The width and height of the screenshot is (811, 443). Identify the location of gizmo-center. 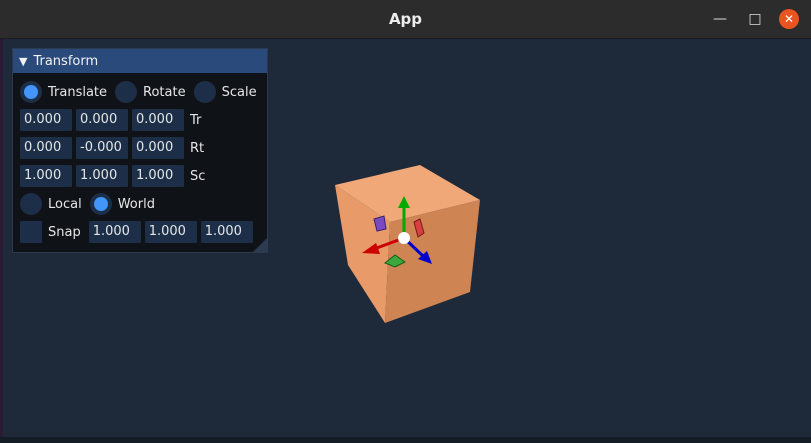
(404, 238).